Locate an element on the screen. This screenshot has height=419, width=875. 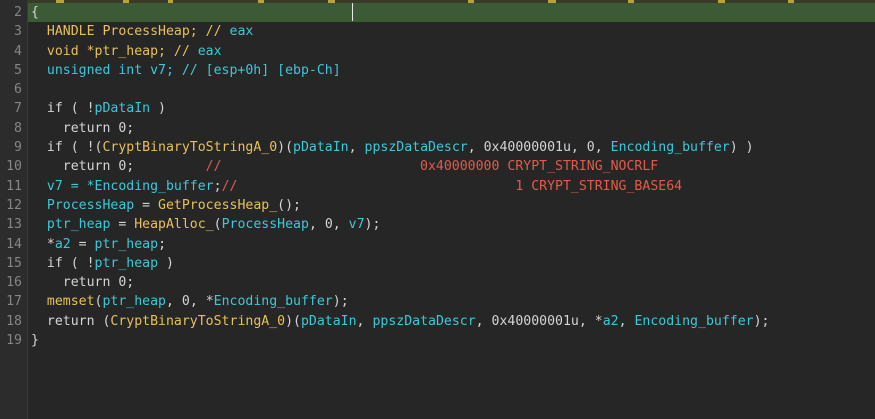
code-token: v7 is located at coordinates (356, 225).